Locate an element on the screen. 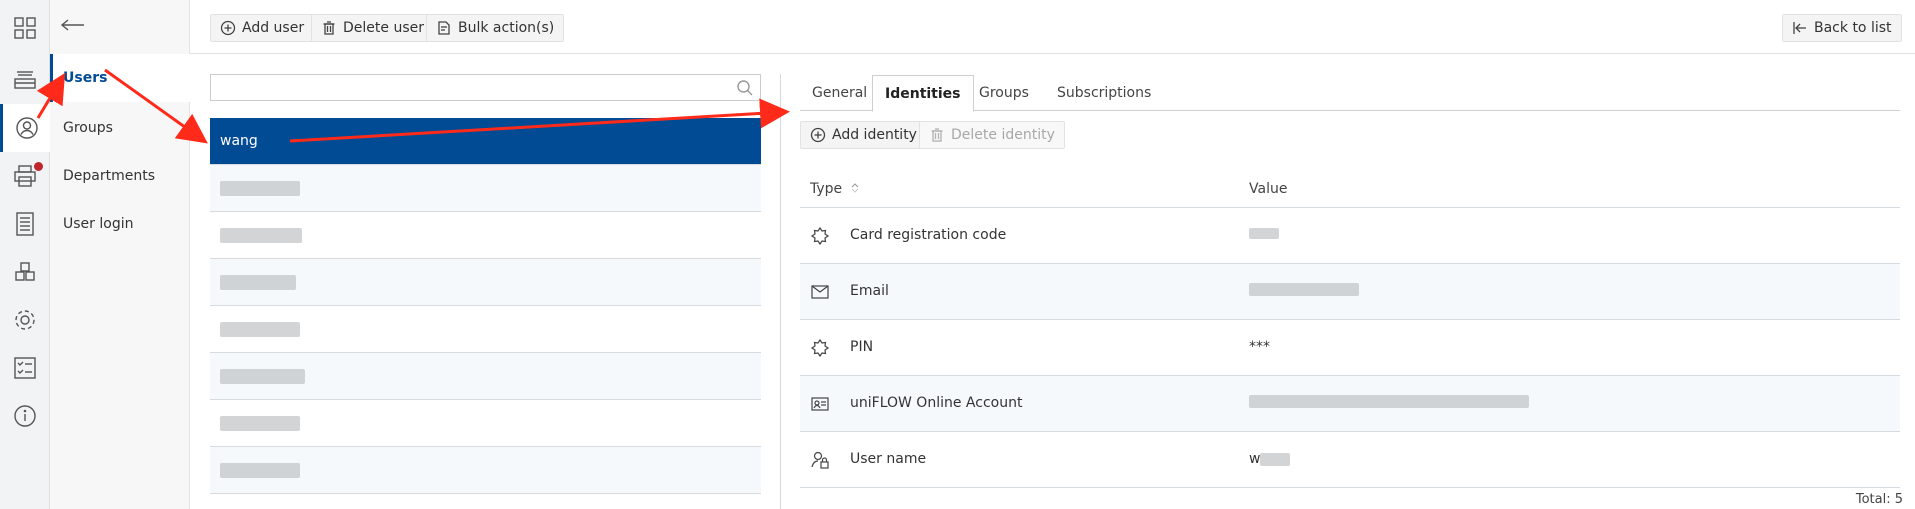 The width and height of the screenshot is (1915, 509). add-user-label: Add user is located at coordinates (273, 28).